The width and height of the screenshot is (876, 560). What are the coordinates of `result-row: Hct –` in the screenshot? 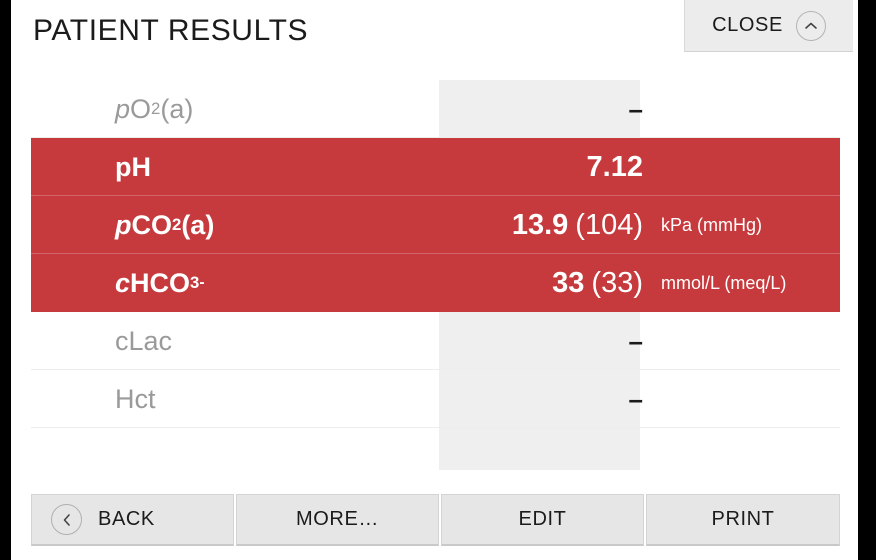 It's located at (435, 399).